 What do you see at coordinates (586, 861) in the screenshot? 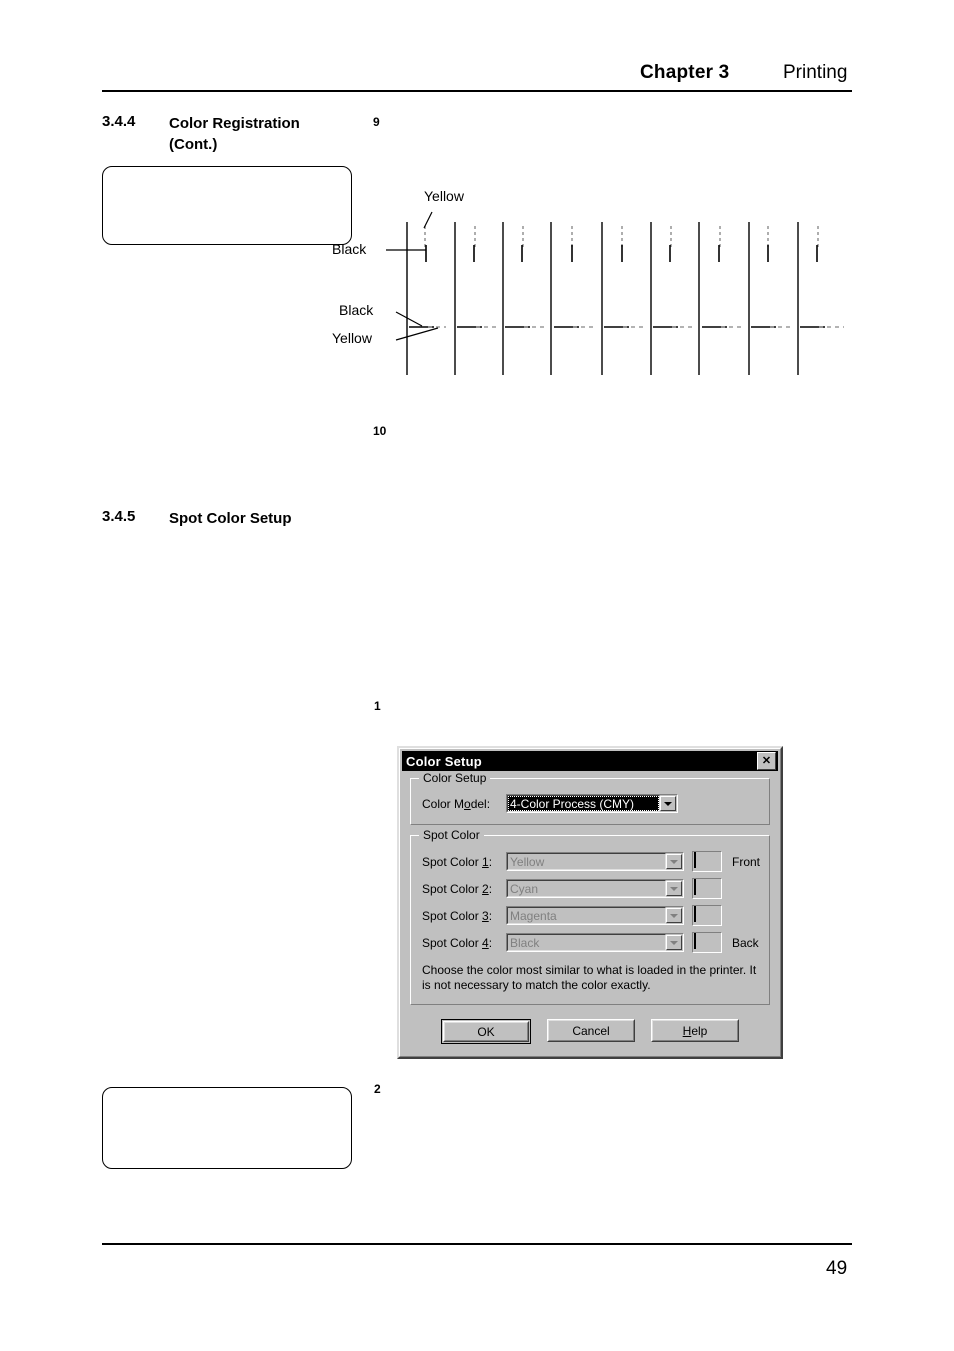
I see `spot-color-1-select-inner: Yellow` at bounding box center [586, 861].